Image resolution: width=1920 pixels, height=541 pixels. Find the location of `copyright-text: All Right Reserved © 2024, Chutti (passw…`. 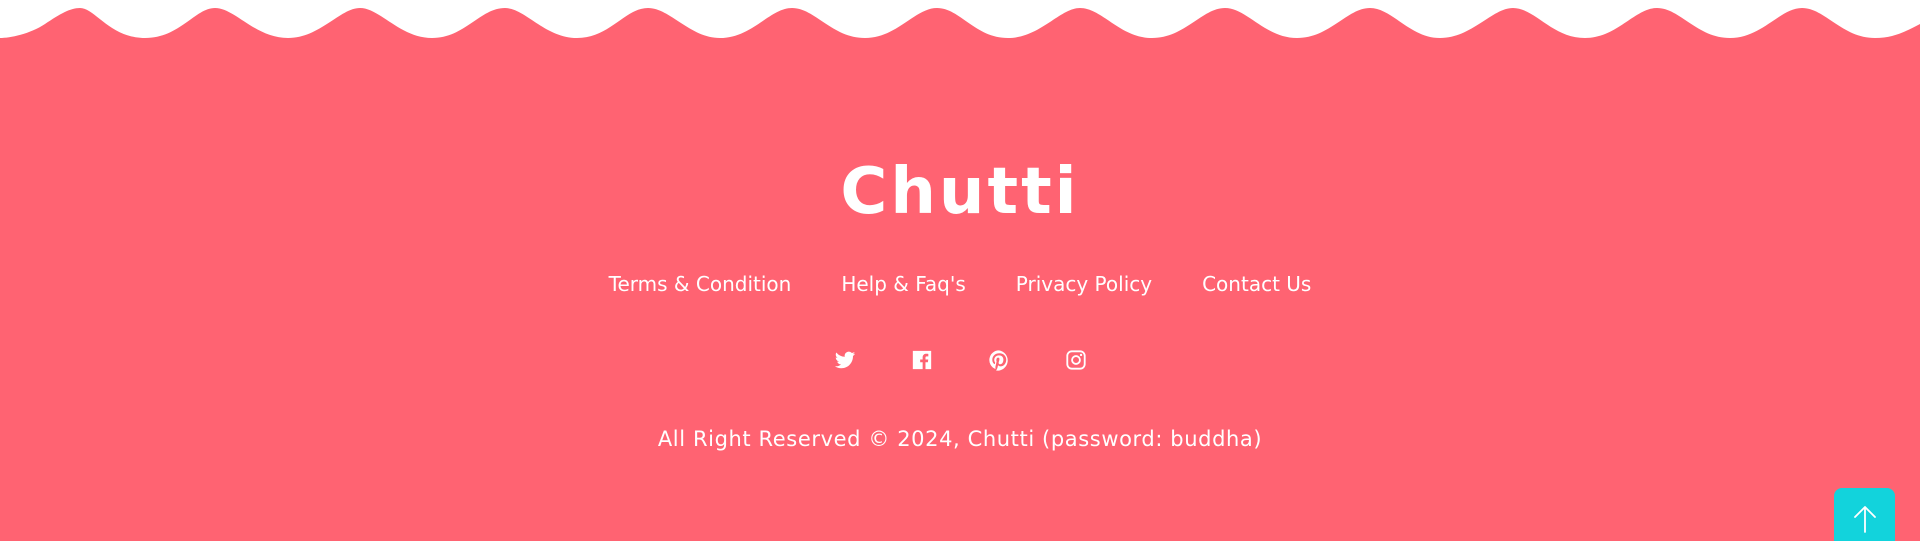

copyright-text: All Right Reserved © 2024, Chutti (passw… is located at coordinates (960, 439).